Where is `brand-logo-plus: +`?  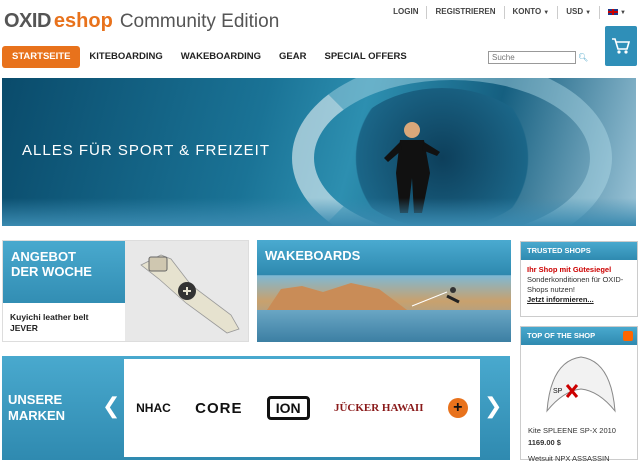
brand-logo-plus: + is located at coordinates (457, 408).